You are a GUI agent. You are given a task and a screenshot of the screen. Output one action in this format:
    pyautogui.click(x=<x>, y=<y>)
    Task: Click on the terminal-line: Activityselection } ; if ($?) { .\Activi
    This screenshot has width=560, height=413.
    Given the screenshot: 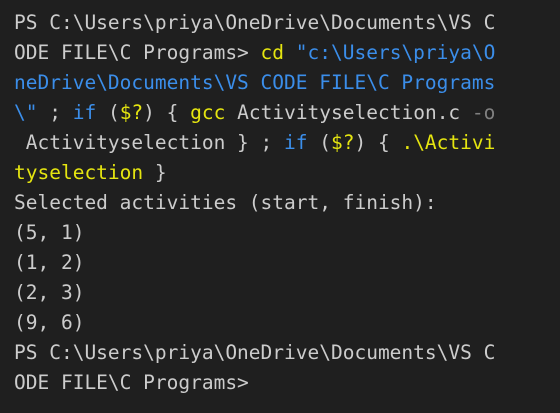 What is the action you would take?
    pyautogui.click(x=287, y=143)
    